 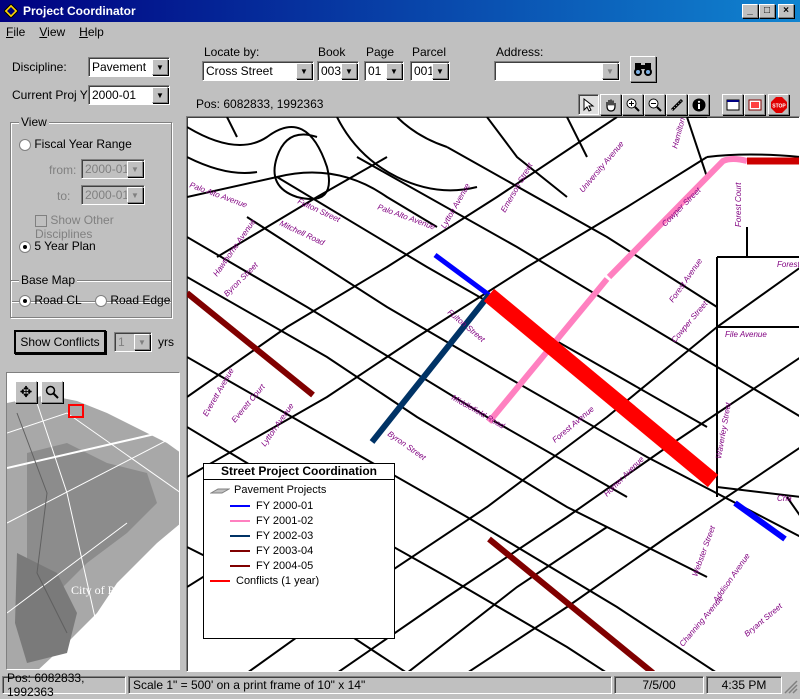 I want to click on new-window-tool, so click(x=732, y=104).